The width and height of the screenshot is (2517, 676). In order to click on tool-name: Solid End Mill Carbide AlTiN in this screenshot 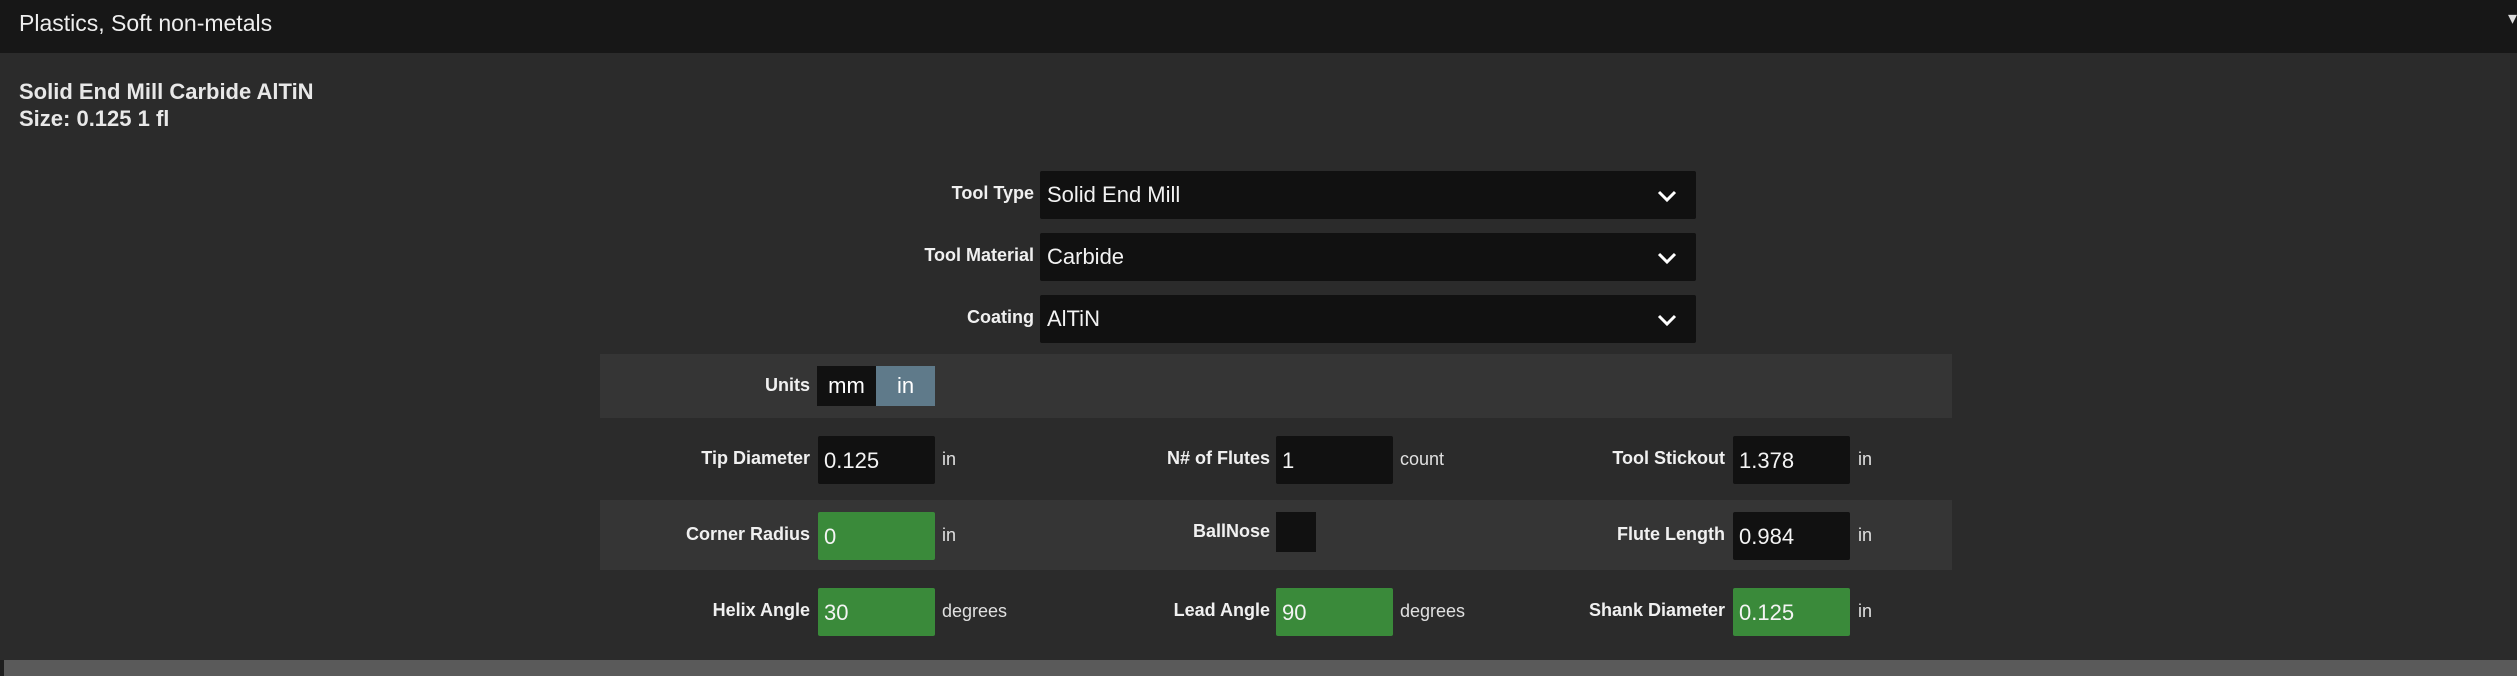, I will do `click(166, 91)`.